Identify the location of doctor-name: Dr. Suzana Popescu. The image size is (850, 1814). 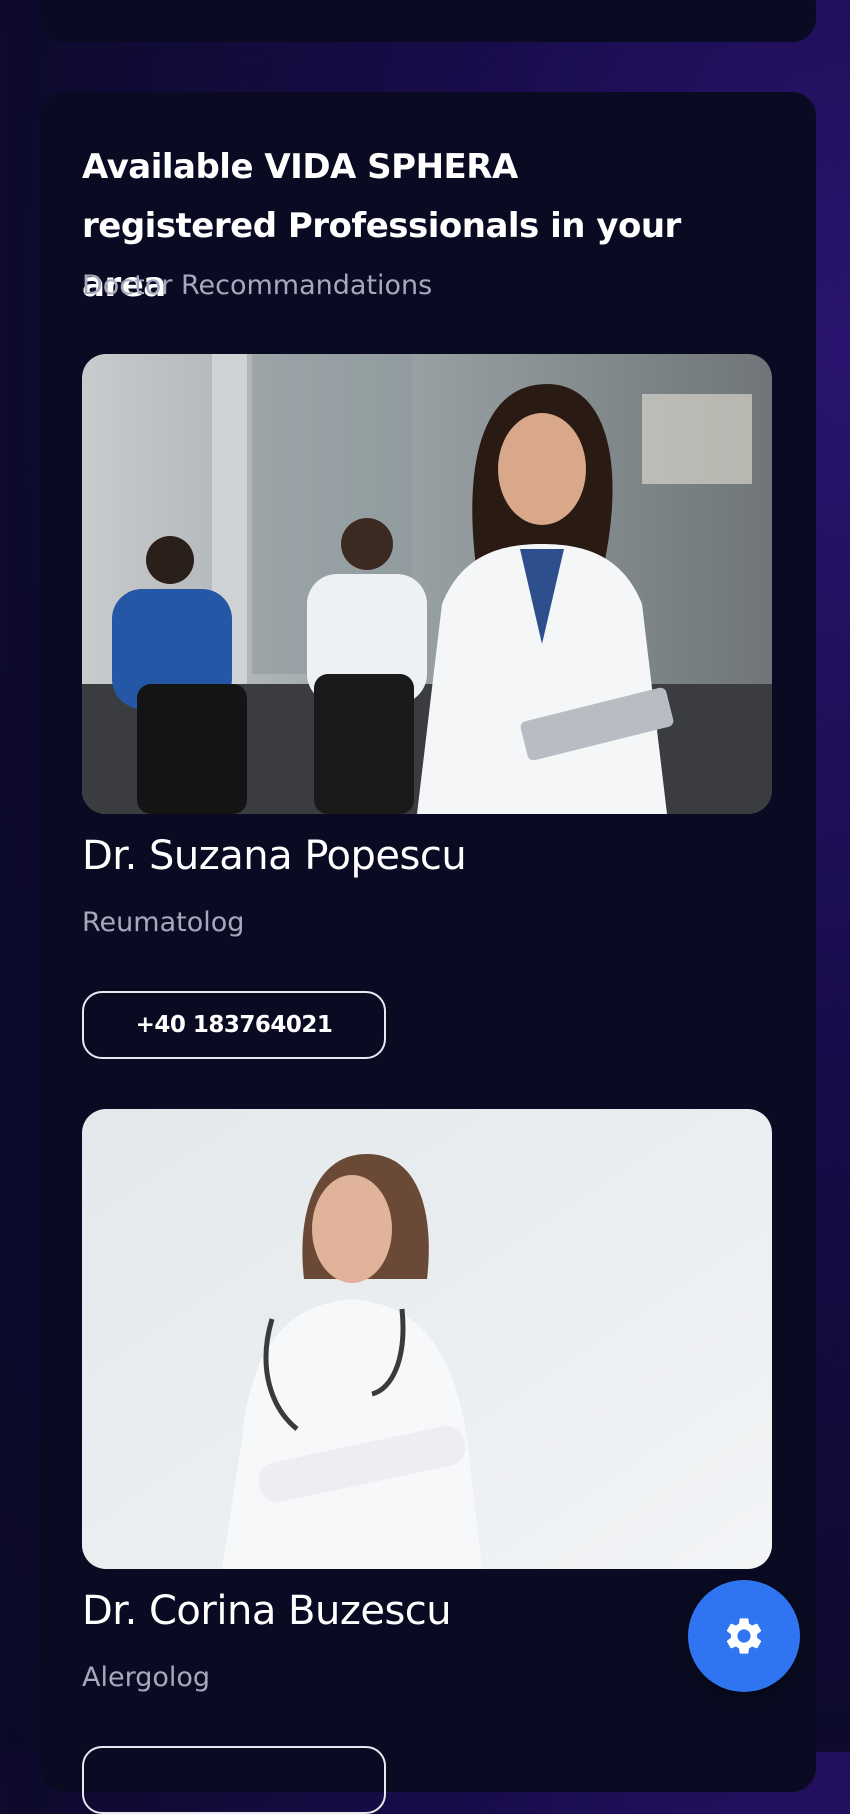
(274, 856).